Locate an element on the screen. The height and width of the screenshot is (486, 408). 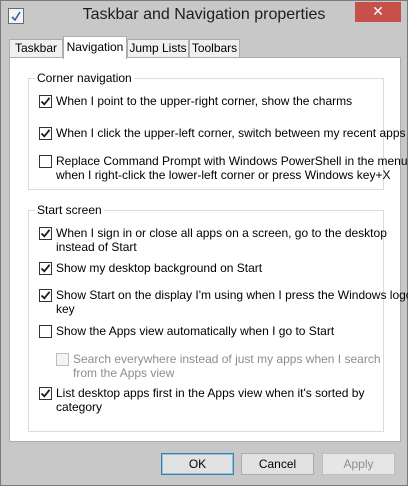
option-desktop-background: Show my desktop background on Start is located at coordinates (150, 268).